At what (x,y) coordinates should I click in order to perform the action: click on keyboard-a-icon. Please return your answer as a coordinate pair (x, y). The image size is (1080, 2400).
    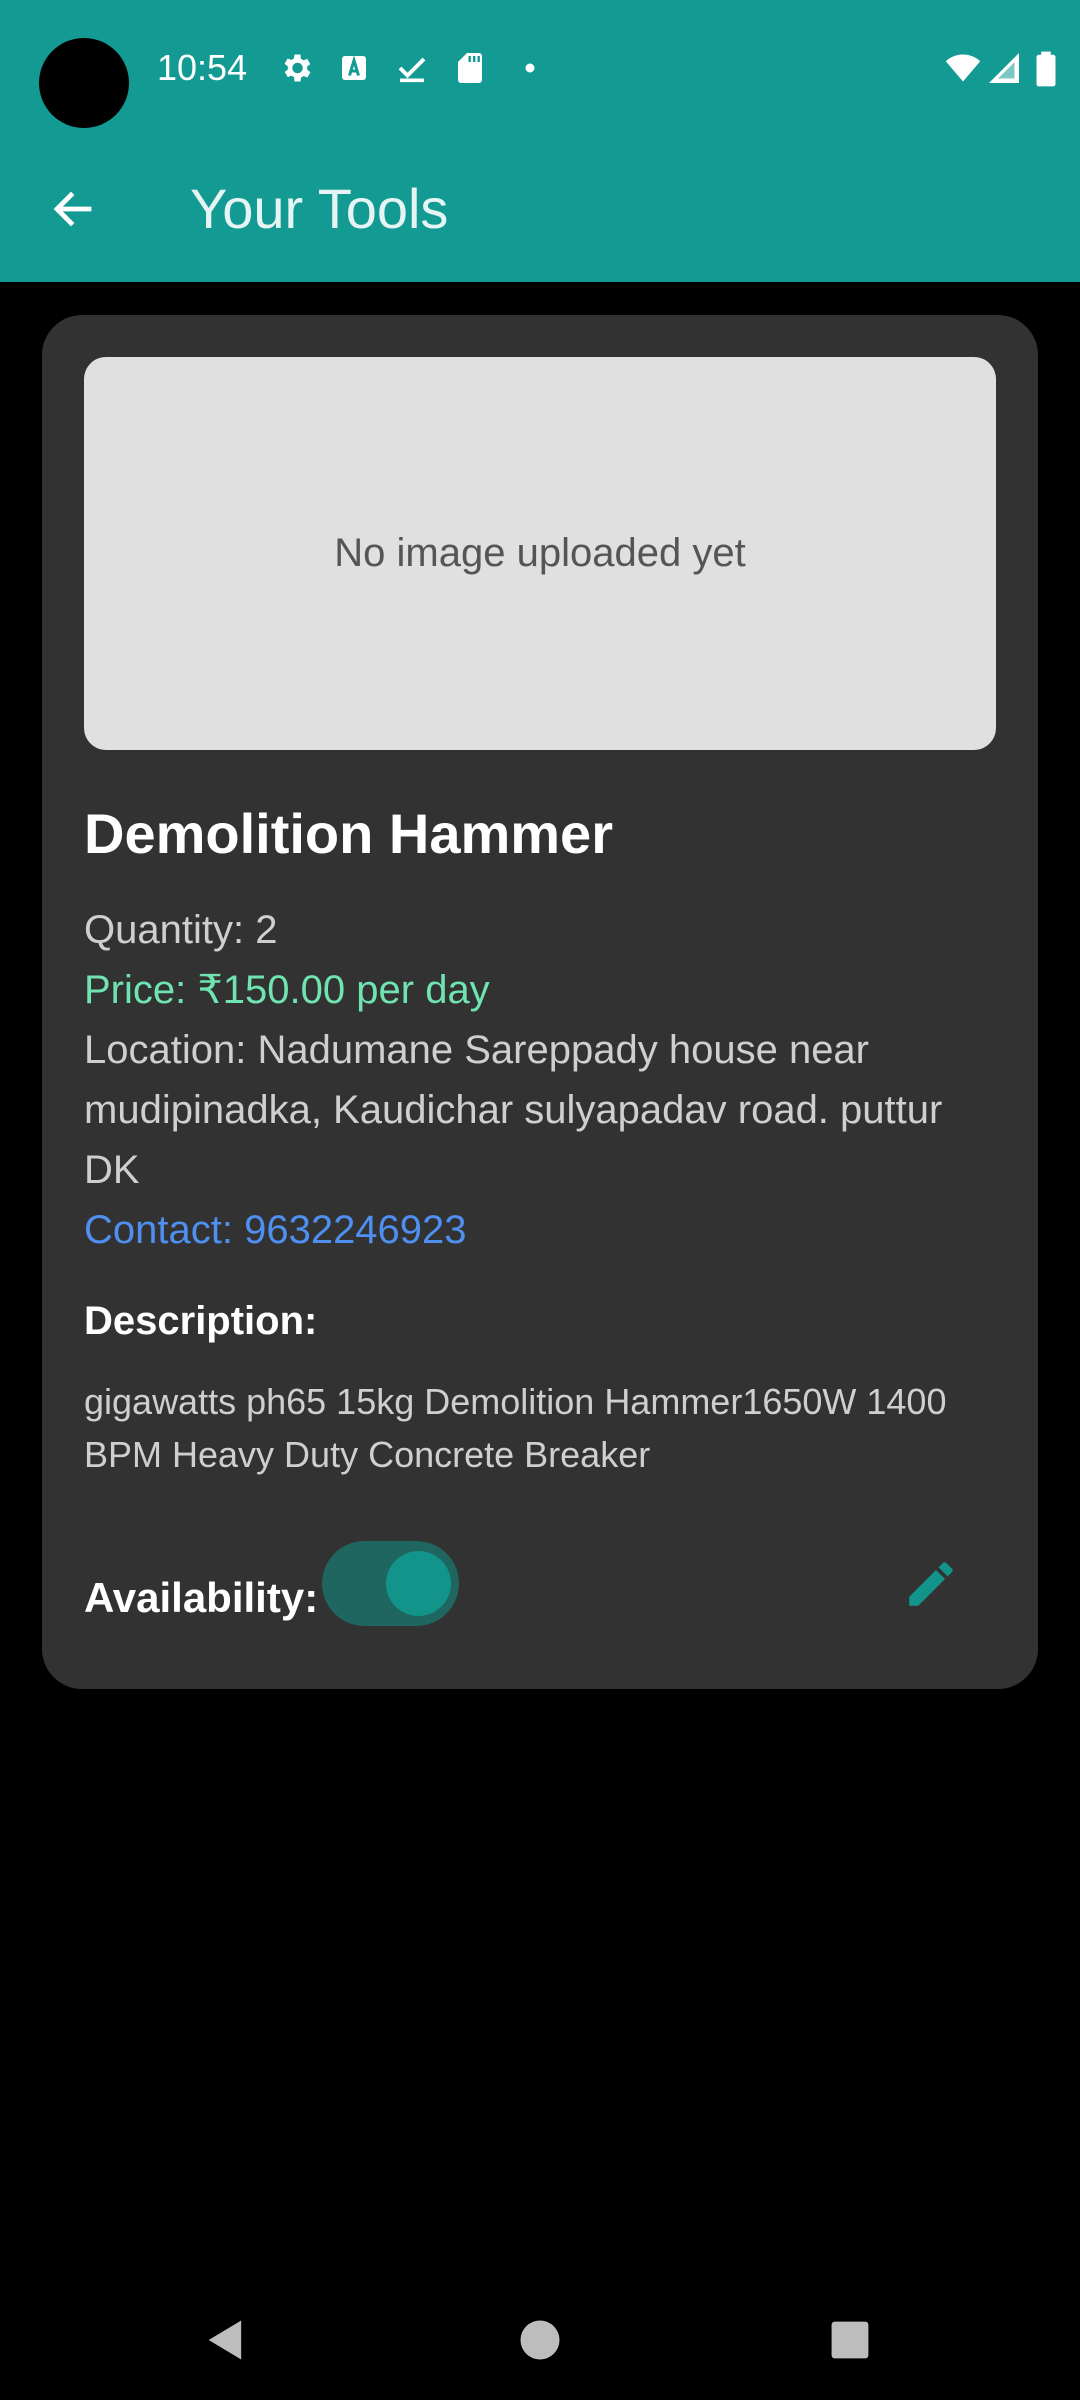
    Looking at the image, I should click on (354, 68).